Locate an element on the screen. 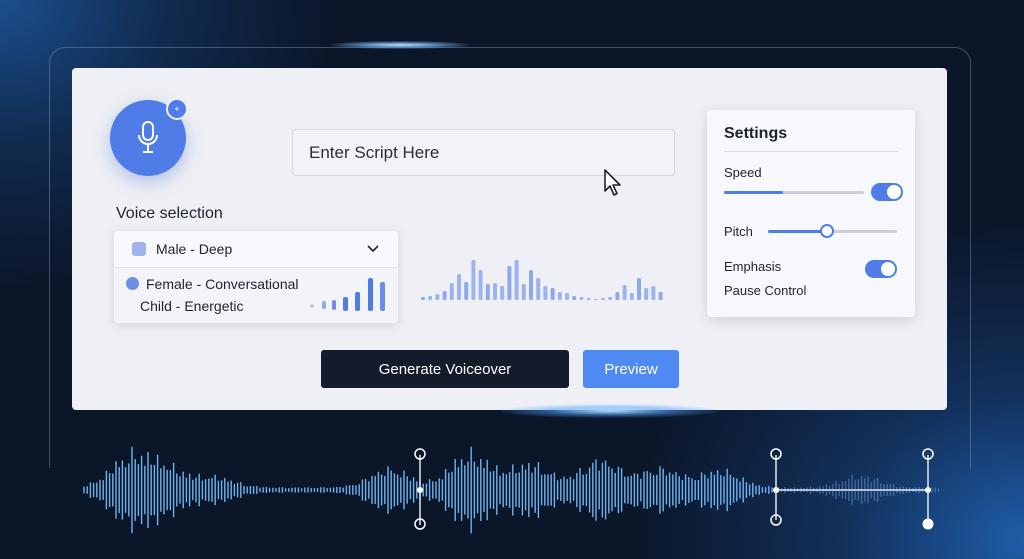  speed-slider is located at coordinates (794, 192).